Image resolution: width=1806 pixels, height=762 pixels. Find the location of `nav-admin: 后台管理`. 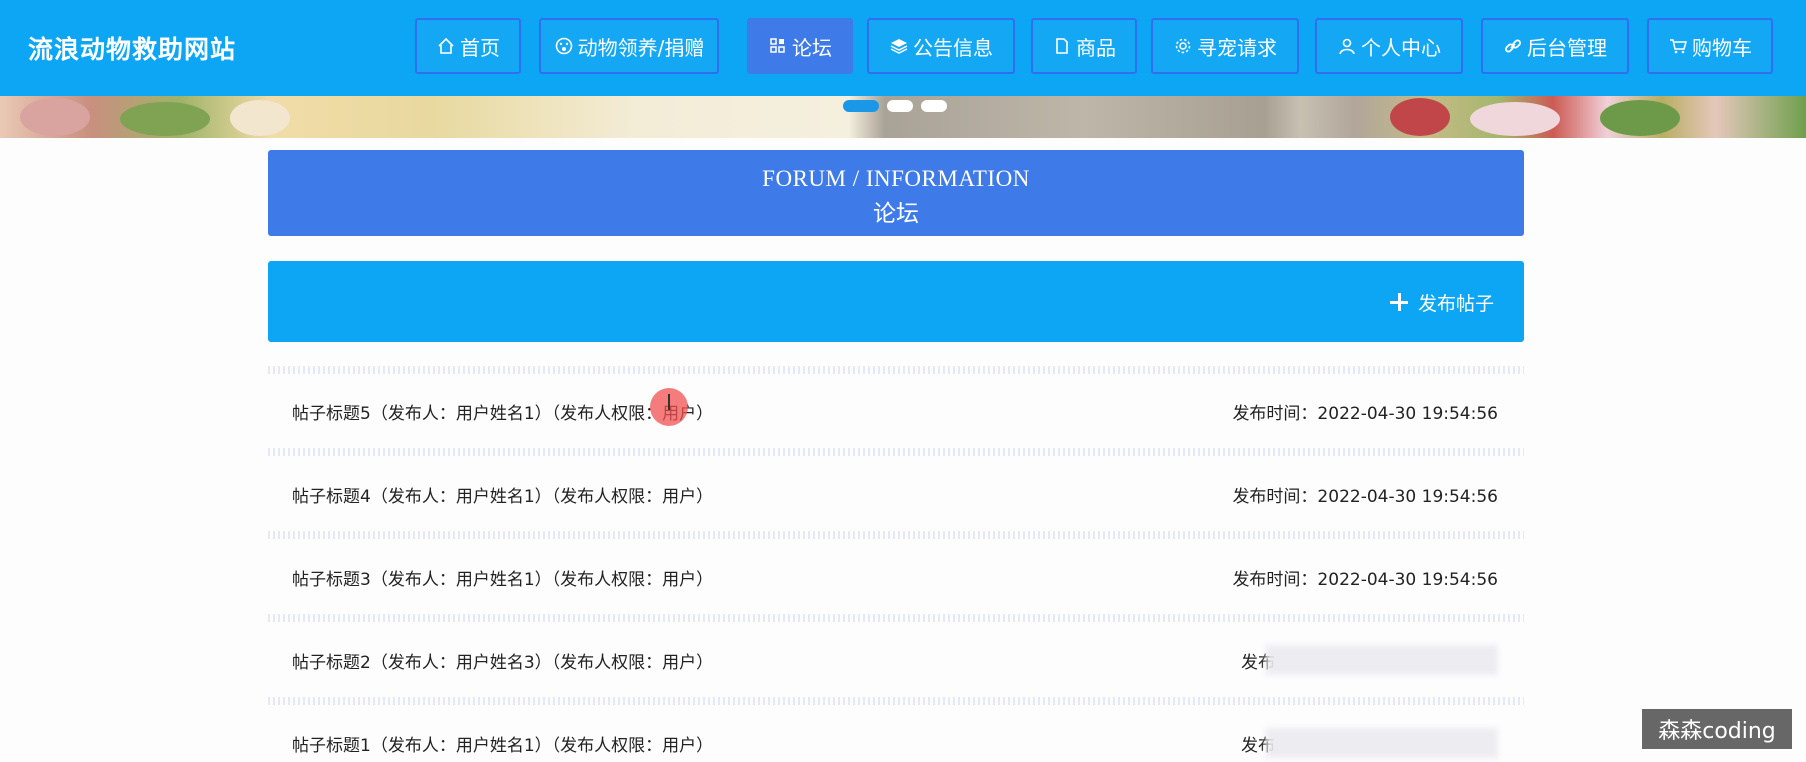

nav-admin: 后台管理 is located at coordinates (1555, 46).